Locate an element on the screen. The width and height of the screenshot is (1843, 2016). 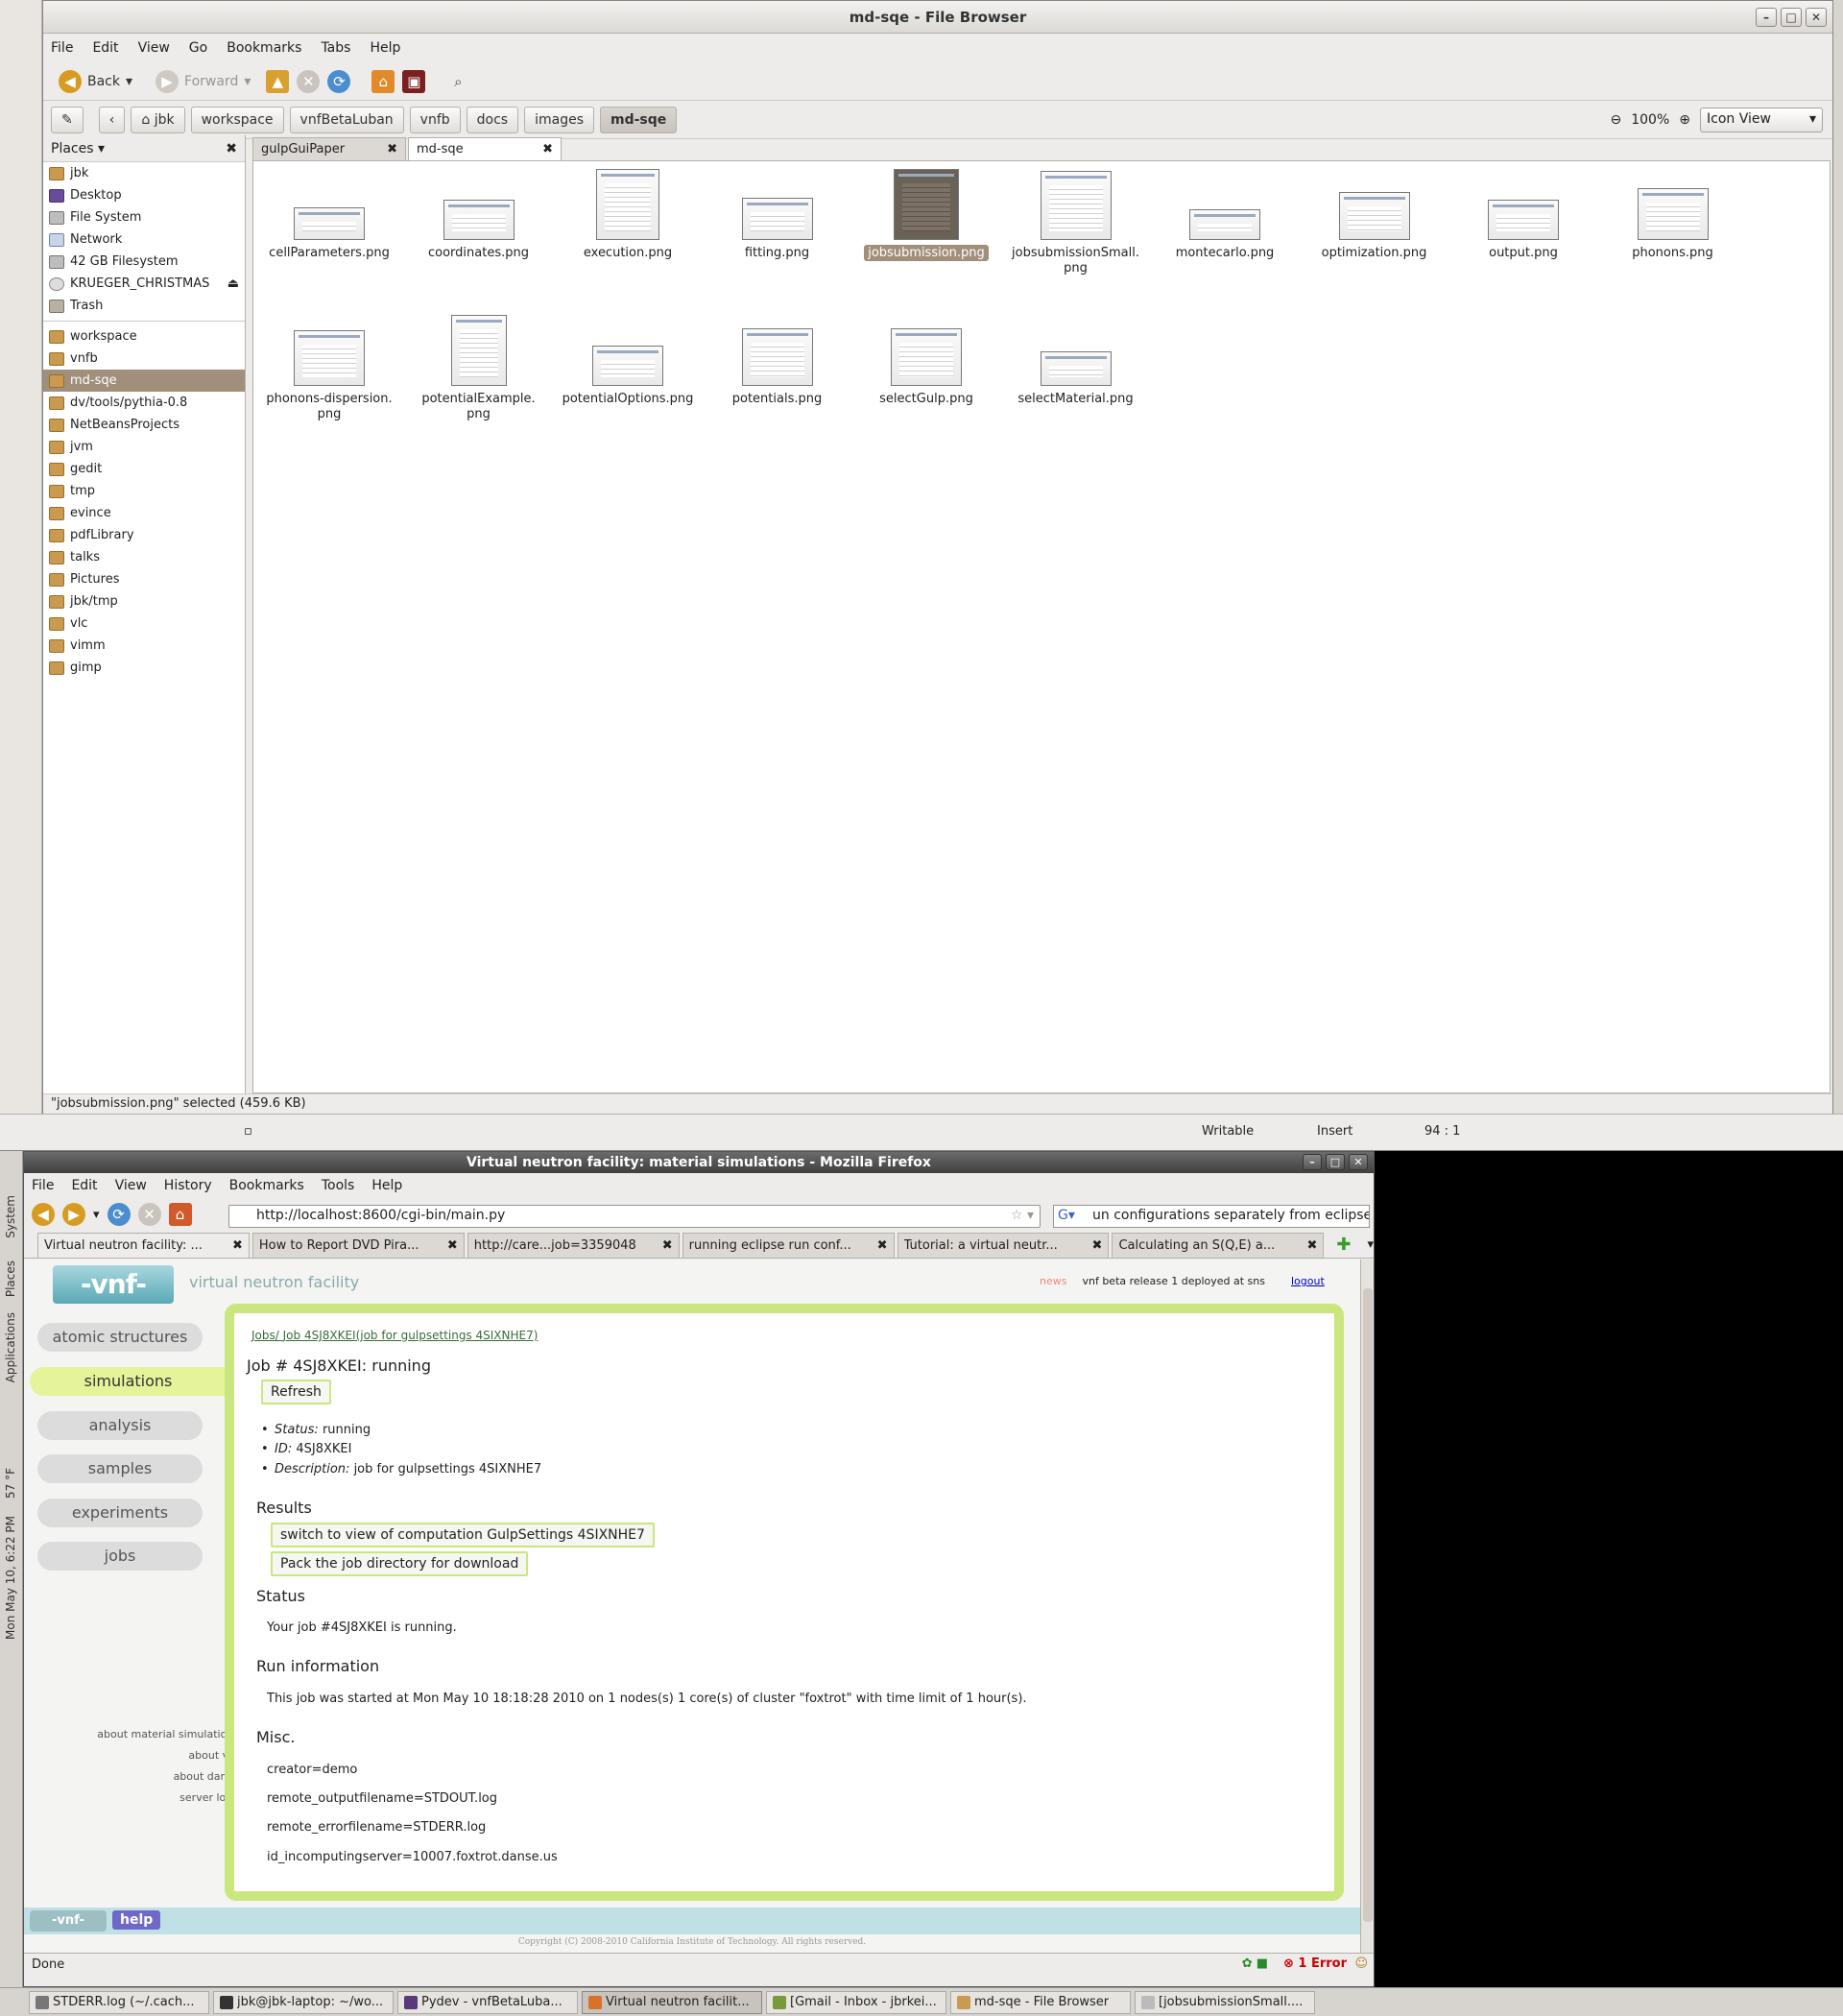
pack-download-button: Pack the job directory for download is located at coordinates (400, 1563).